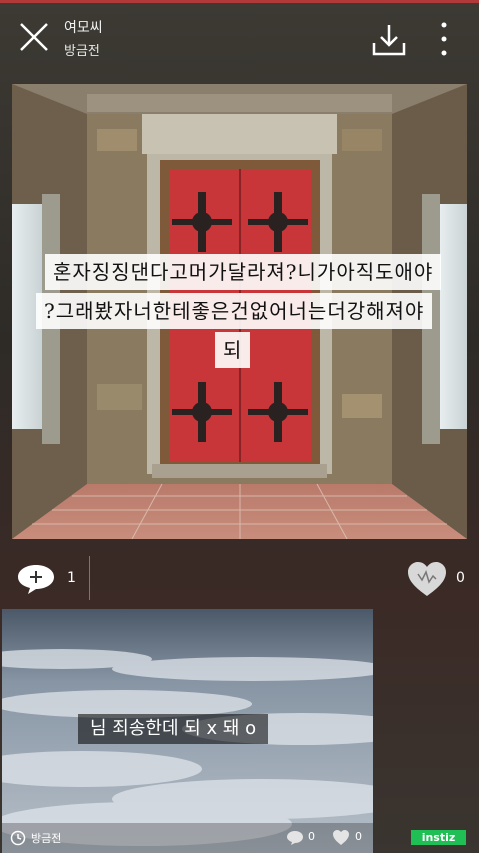 This screenshot has width=479, height=853. What do you see at coordinates (83, 28) in the screenshot?
I see `author-name: 여모씨` at bounding box center [83, 28].